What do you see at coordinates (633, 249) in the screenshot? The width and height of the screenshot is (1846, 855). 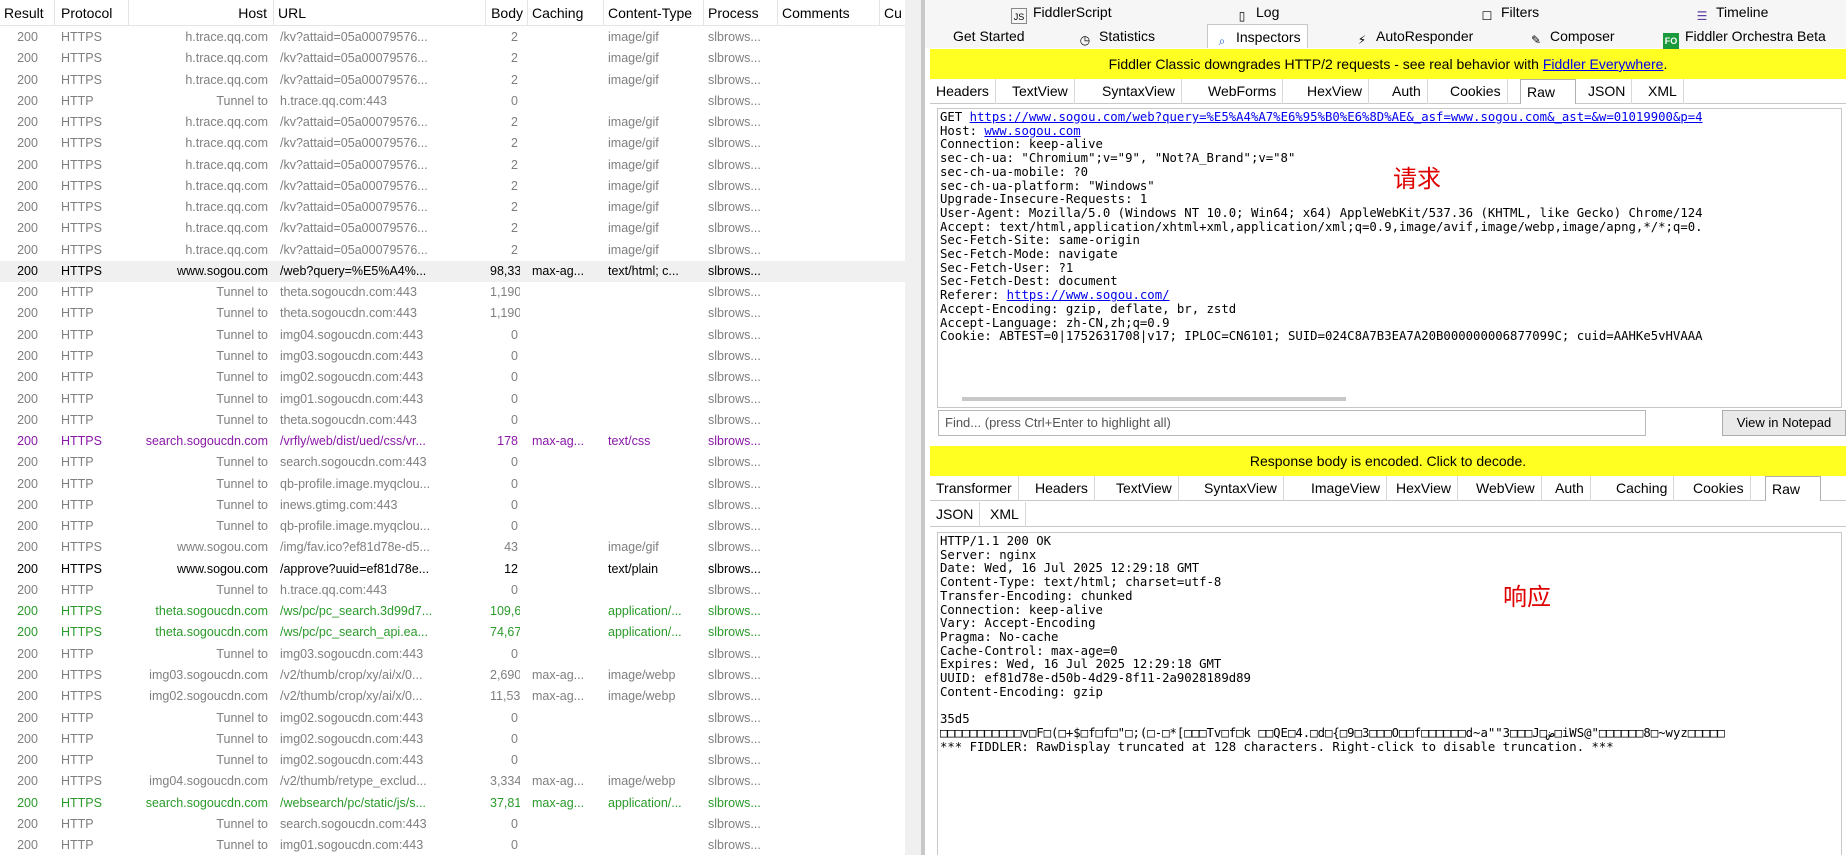 I see `cell-ctype: image/gif` at bounding box center [633, 249].